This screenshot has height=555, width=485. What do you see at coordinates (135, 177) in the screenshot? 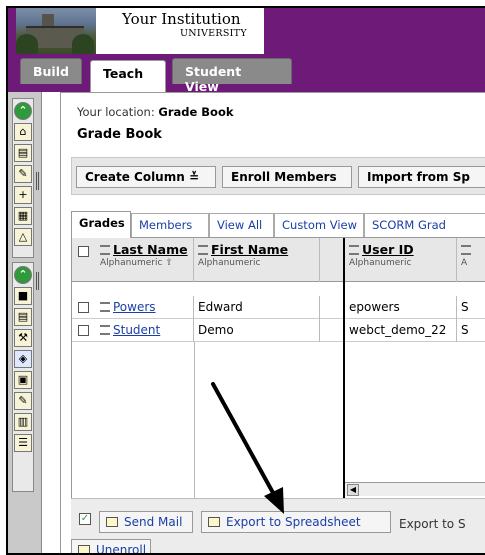
I see `create-column-label: Create Column` at bounding box center [135, 177].